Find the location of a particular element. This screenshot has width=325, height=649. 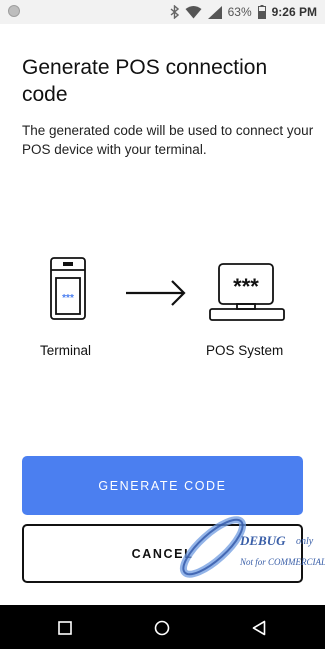

cancel-button: CANCEL is located at coordinates (162, 553).